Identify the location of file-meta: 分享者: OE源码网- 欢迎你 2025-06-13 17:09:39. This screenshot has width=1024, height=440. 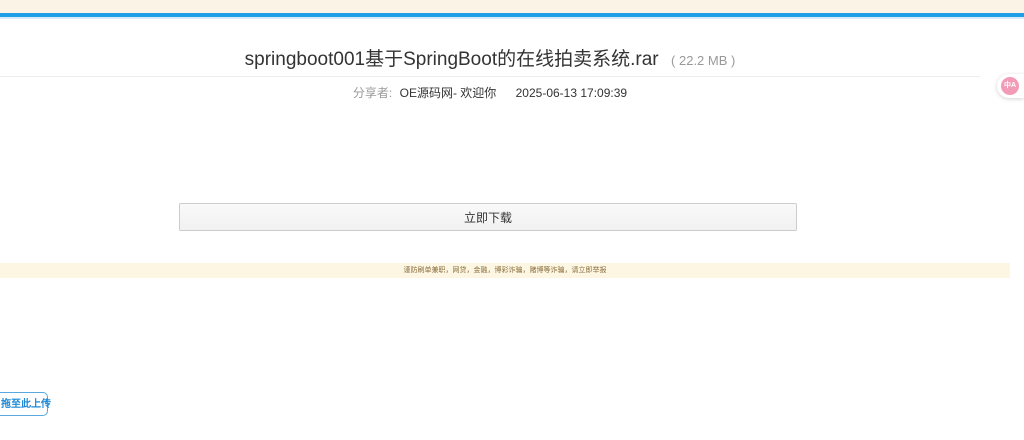
(490, 92).